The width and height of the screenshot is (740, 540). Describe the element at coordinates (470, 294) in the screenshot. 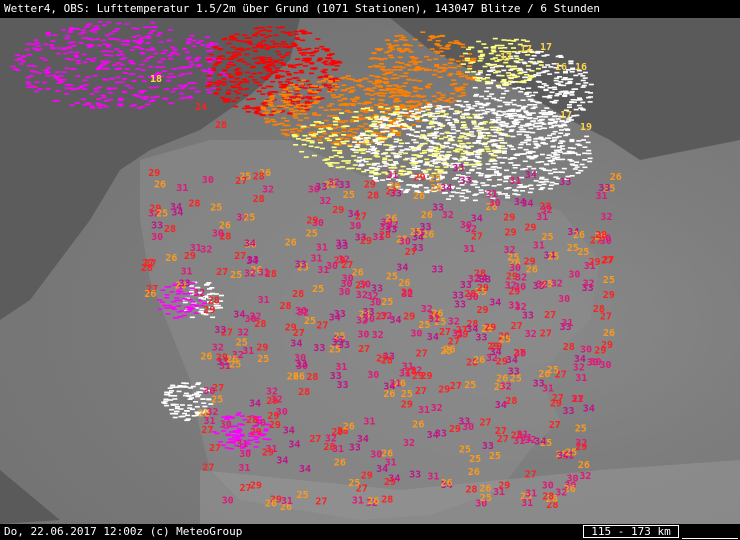

I see `station-temperature-label: 28` at that location.